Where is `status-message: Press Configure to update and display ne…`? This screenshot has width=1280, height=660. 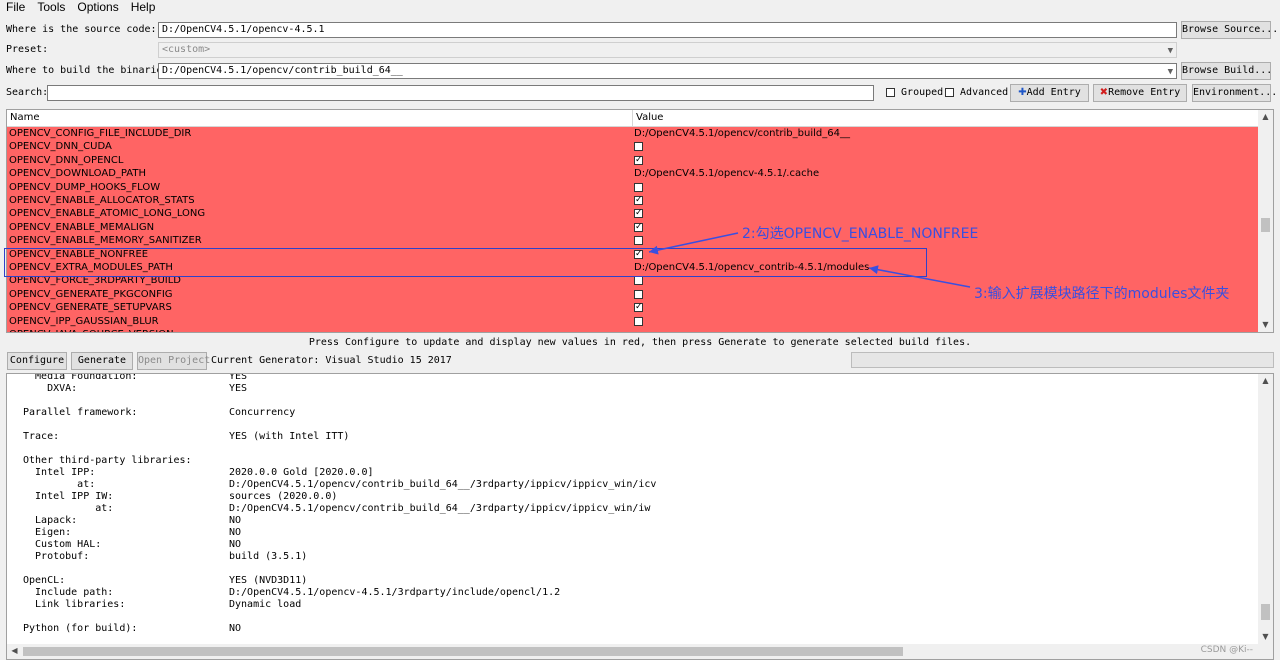 status-message: Press Configure to update and display ne… is located at coordinates (640, 342).